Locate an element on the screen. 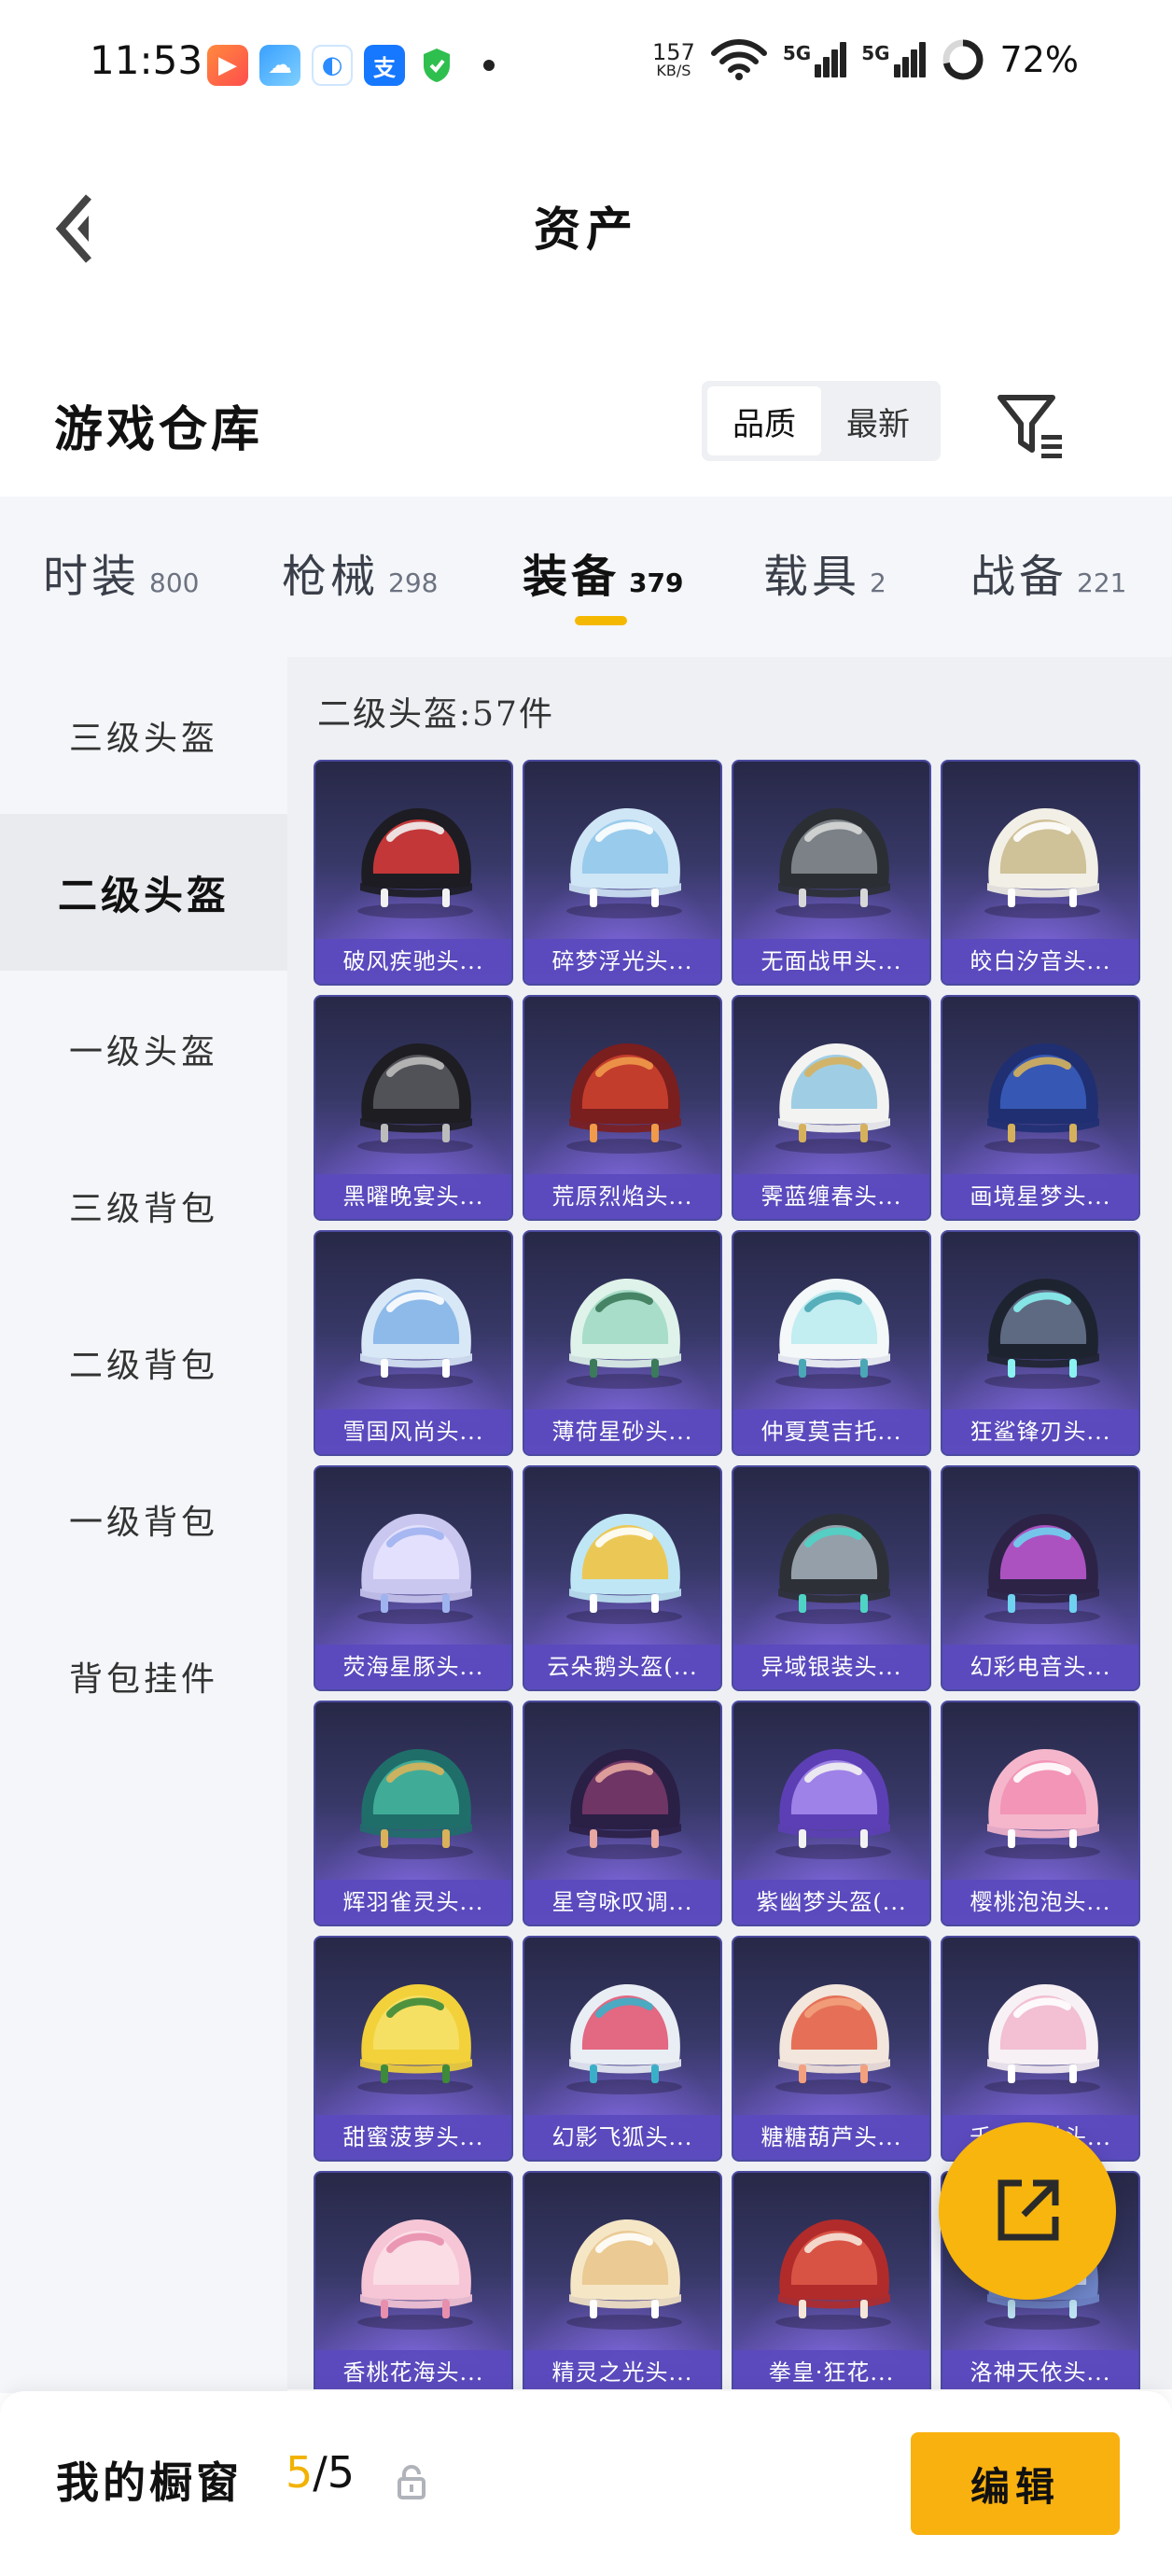  filter-button is located at coordinates (1032, 425).